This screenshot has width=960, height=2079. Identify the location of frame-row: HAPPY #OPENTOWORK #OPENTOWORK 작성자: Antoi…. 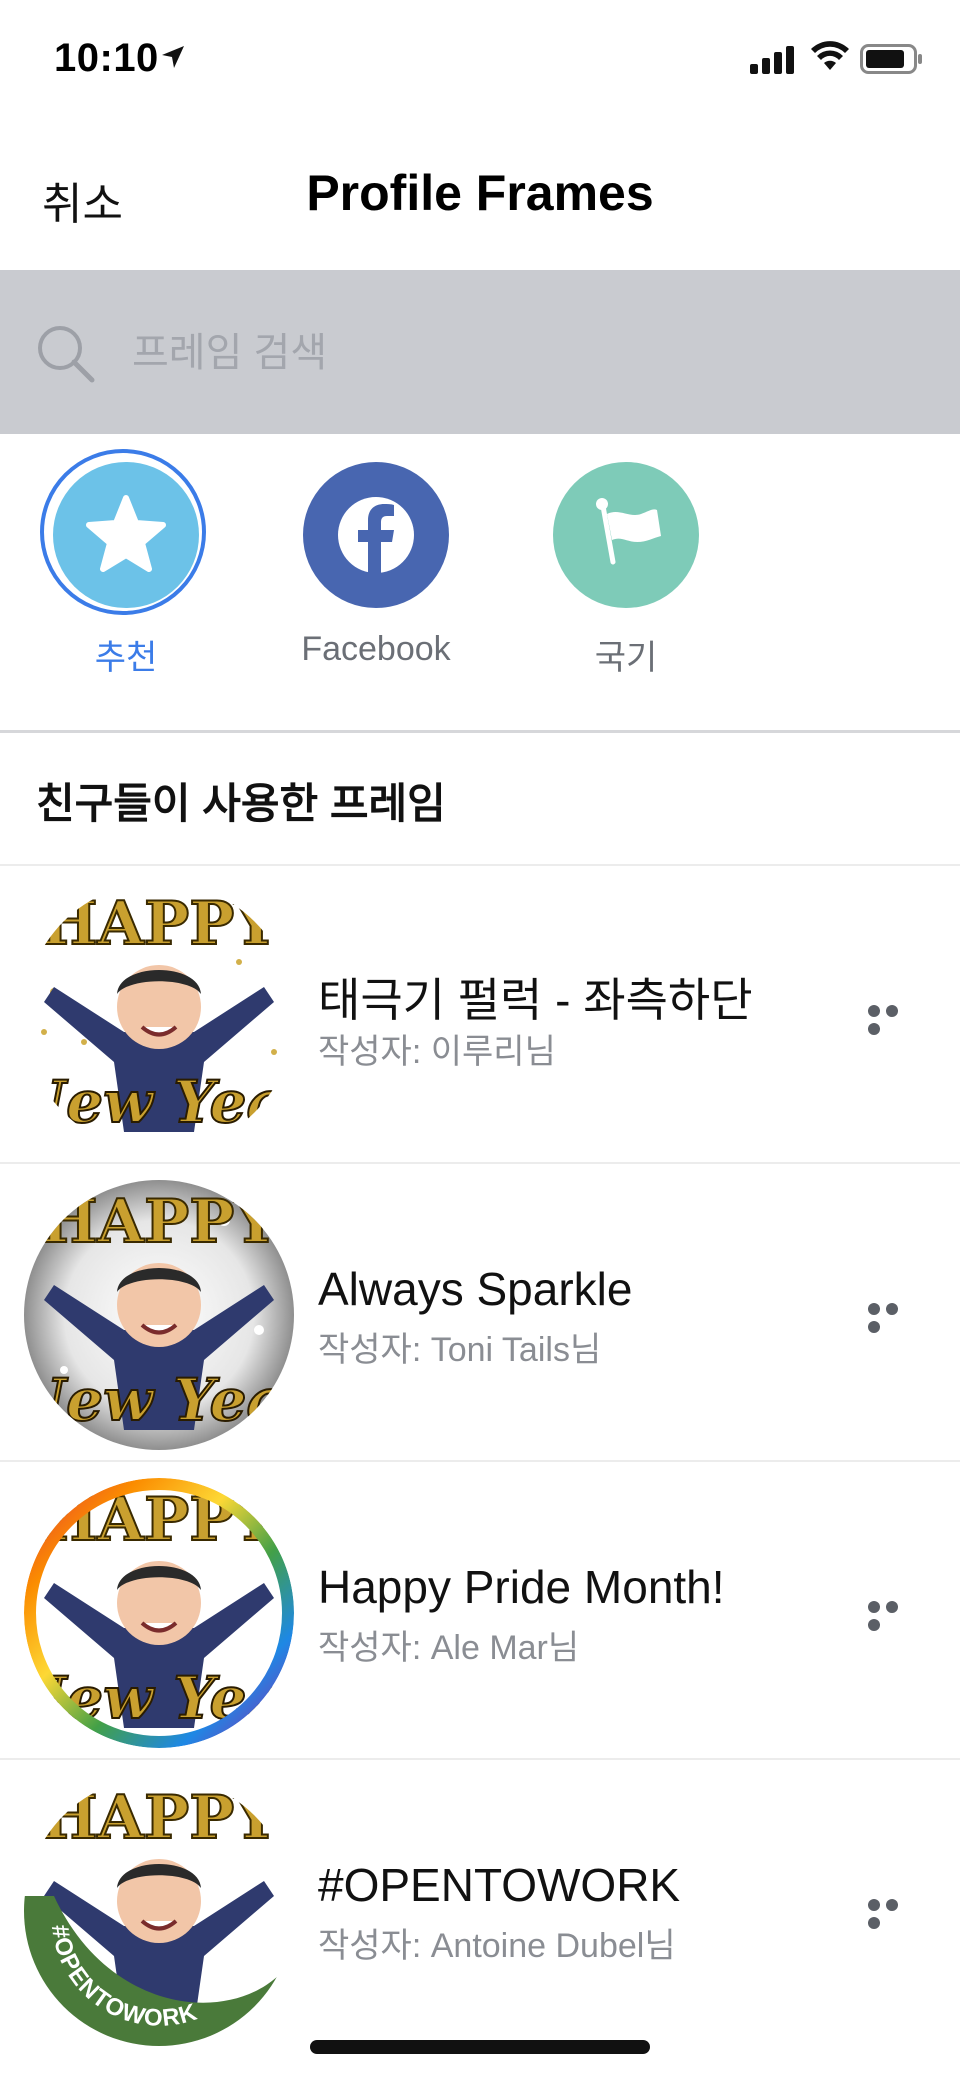
(480, 1907).